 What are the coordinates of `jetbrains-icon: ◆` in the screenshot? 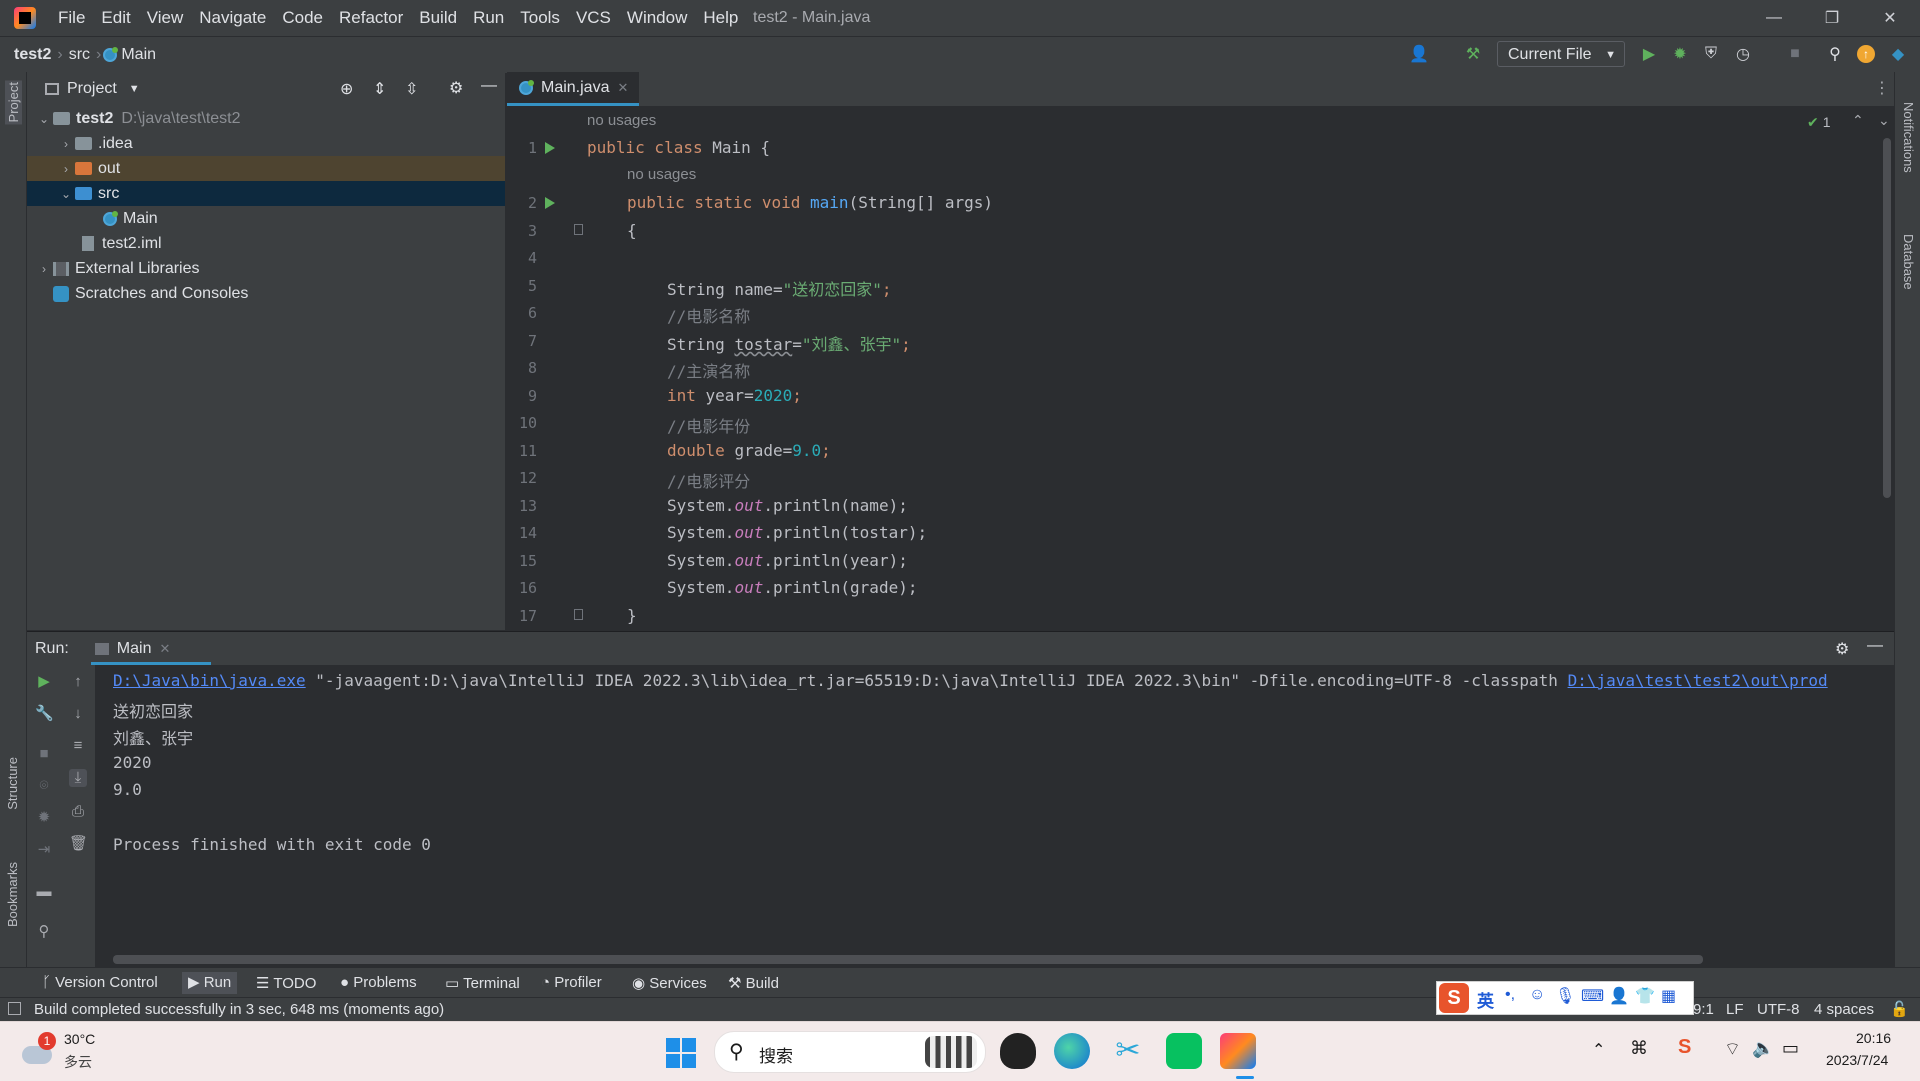 It's located at (1898, 54).